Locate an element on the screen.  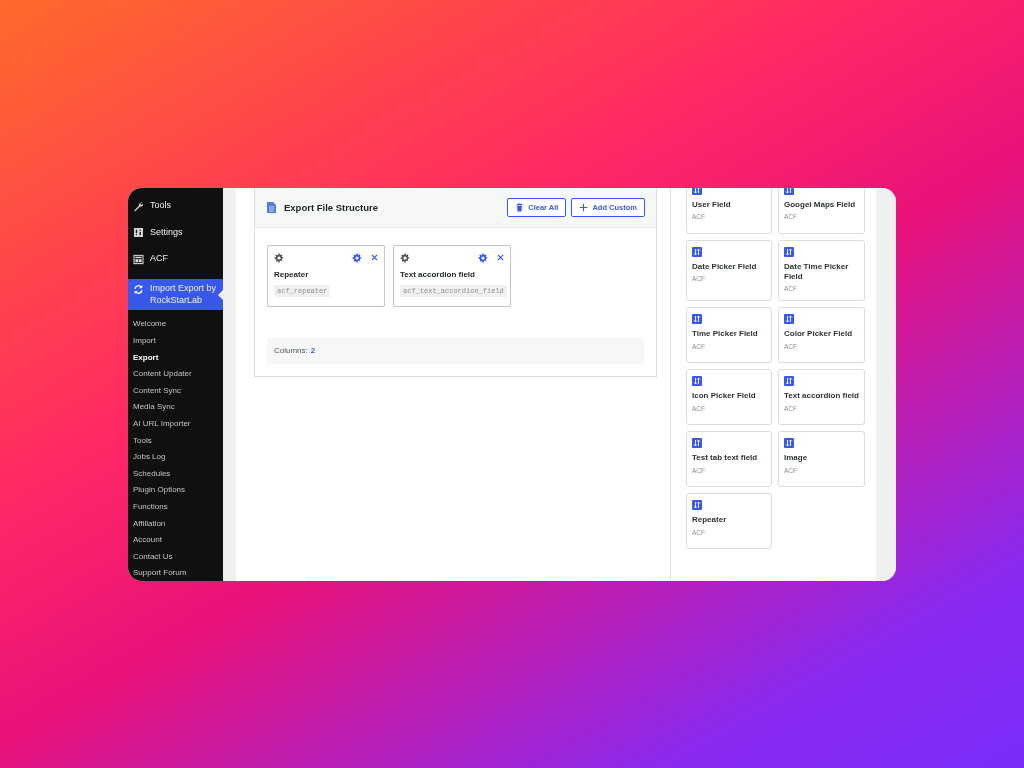
field-option-title: User Field is located at coordinates (712, 204).